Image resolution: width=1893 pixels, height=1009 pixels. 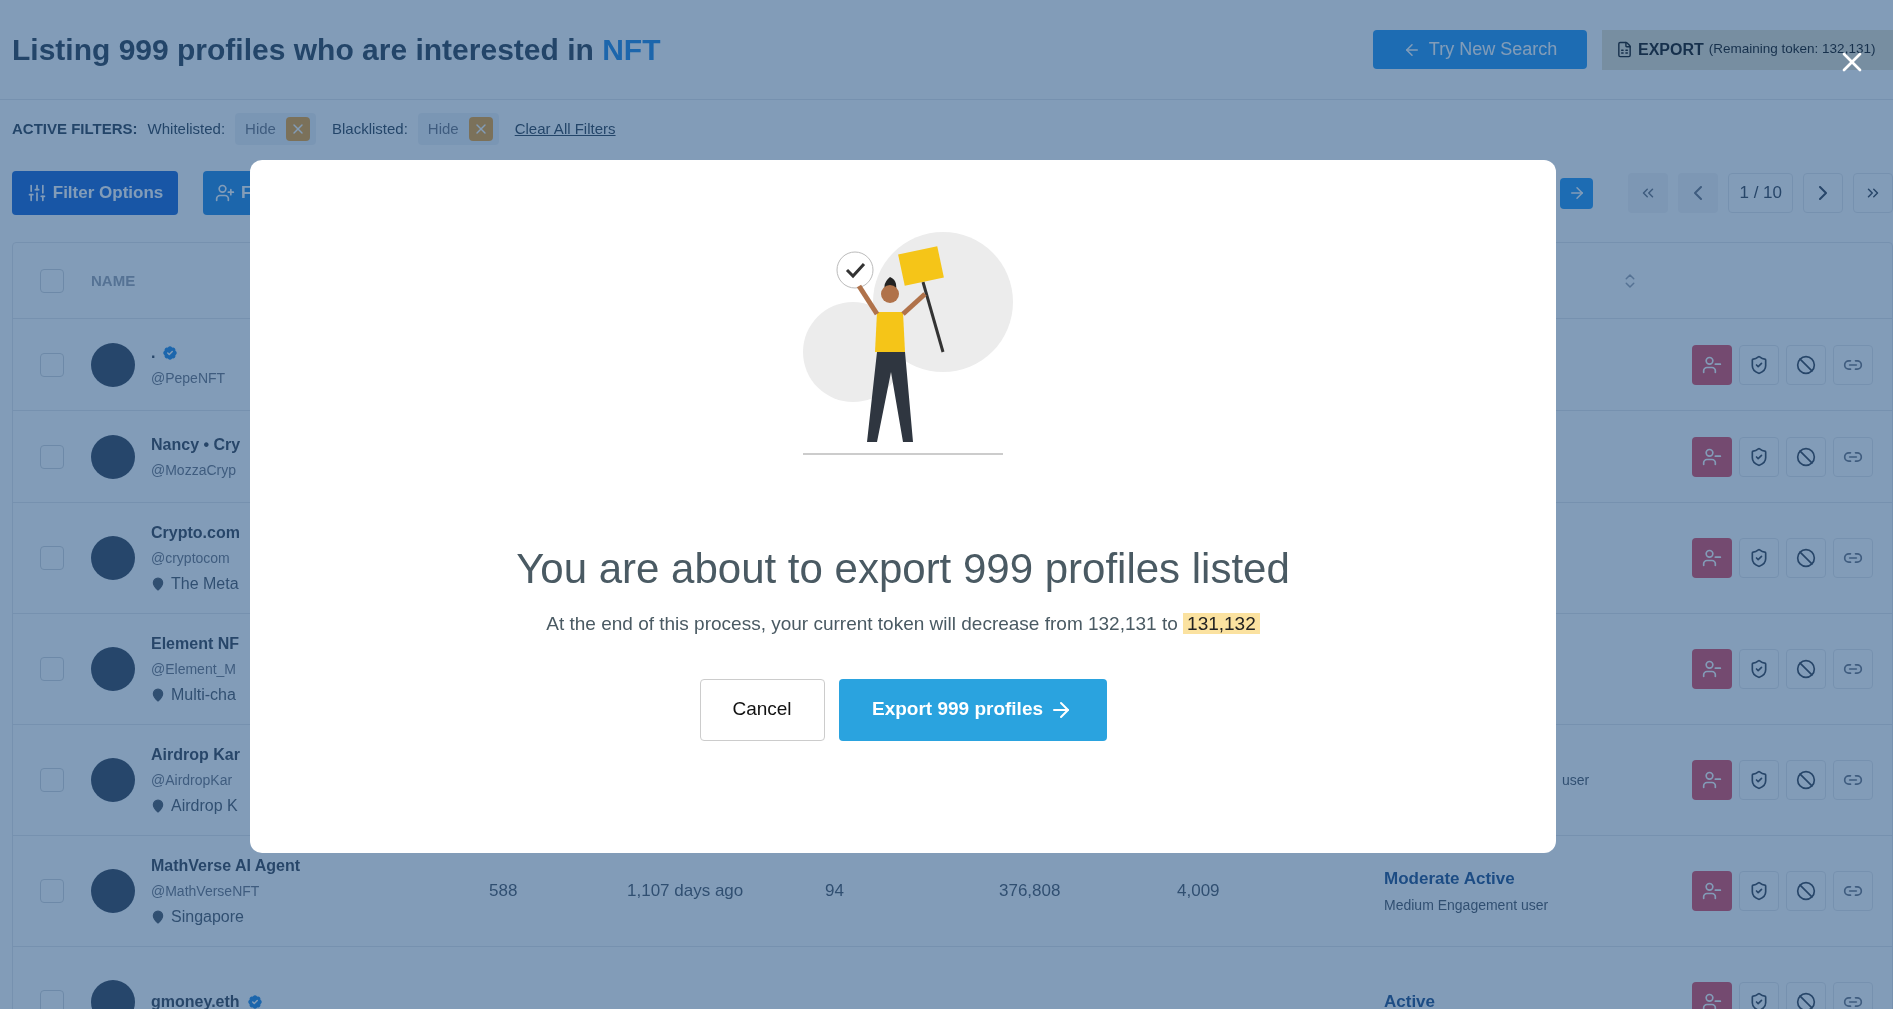 What do you see at coordinates (972, 709) in the screenshot?
I see `export-profiles-button: Export 999 profiles` at bounding box center [972, 709].